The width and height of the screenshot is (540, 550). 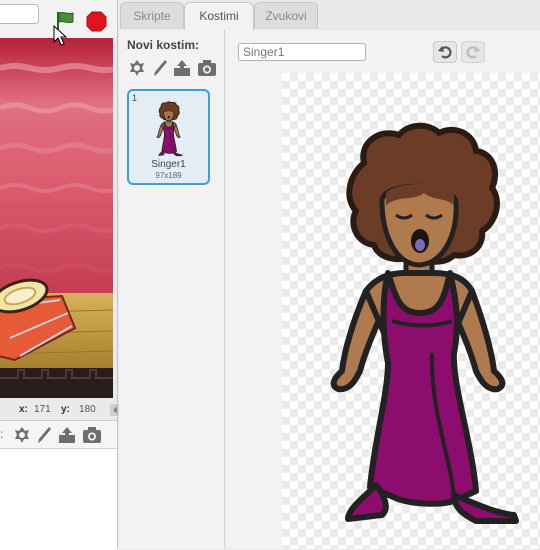 I want to click on panel-divider, so click(x=117, y=274).